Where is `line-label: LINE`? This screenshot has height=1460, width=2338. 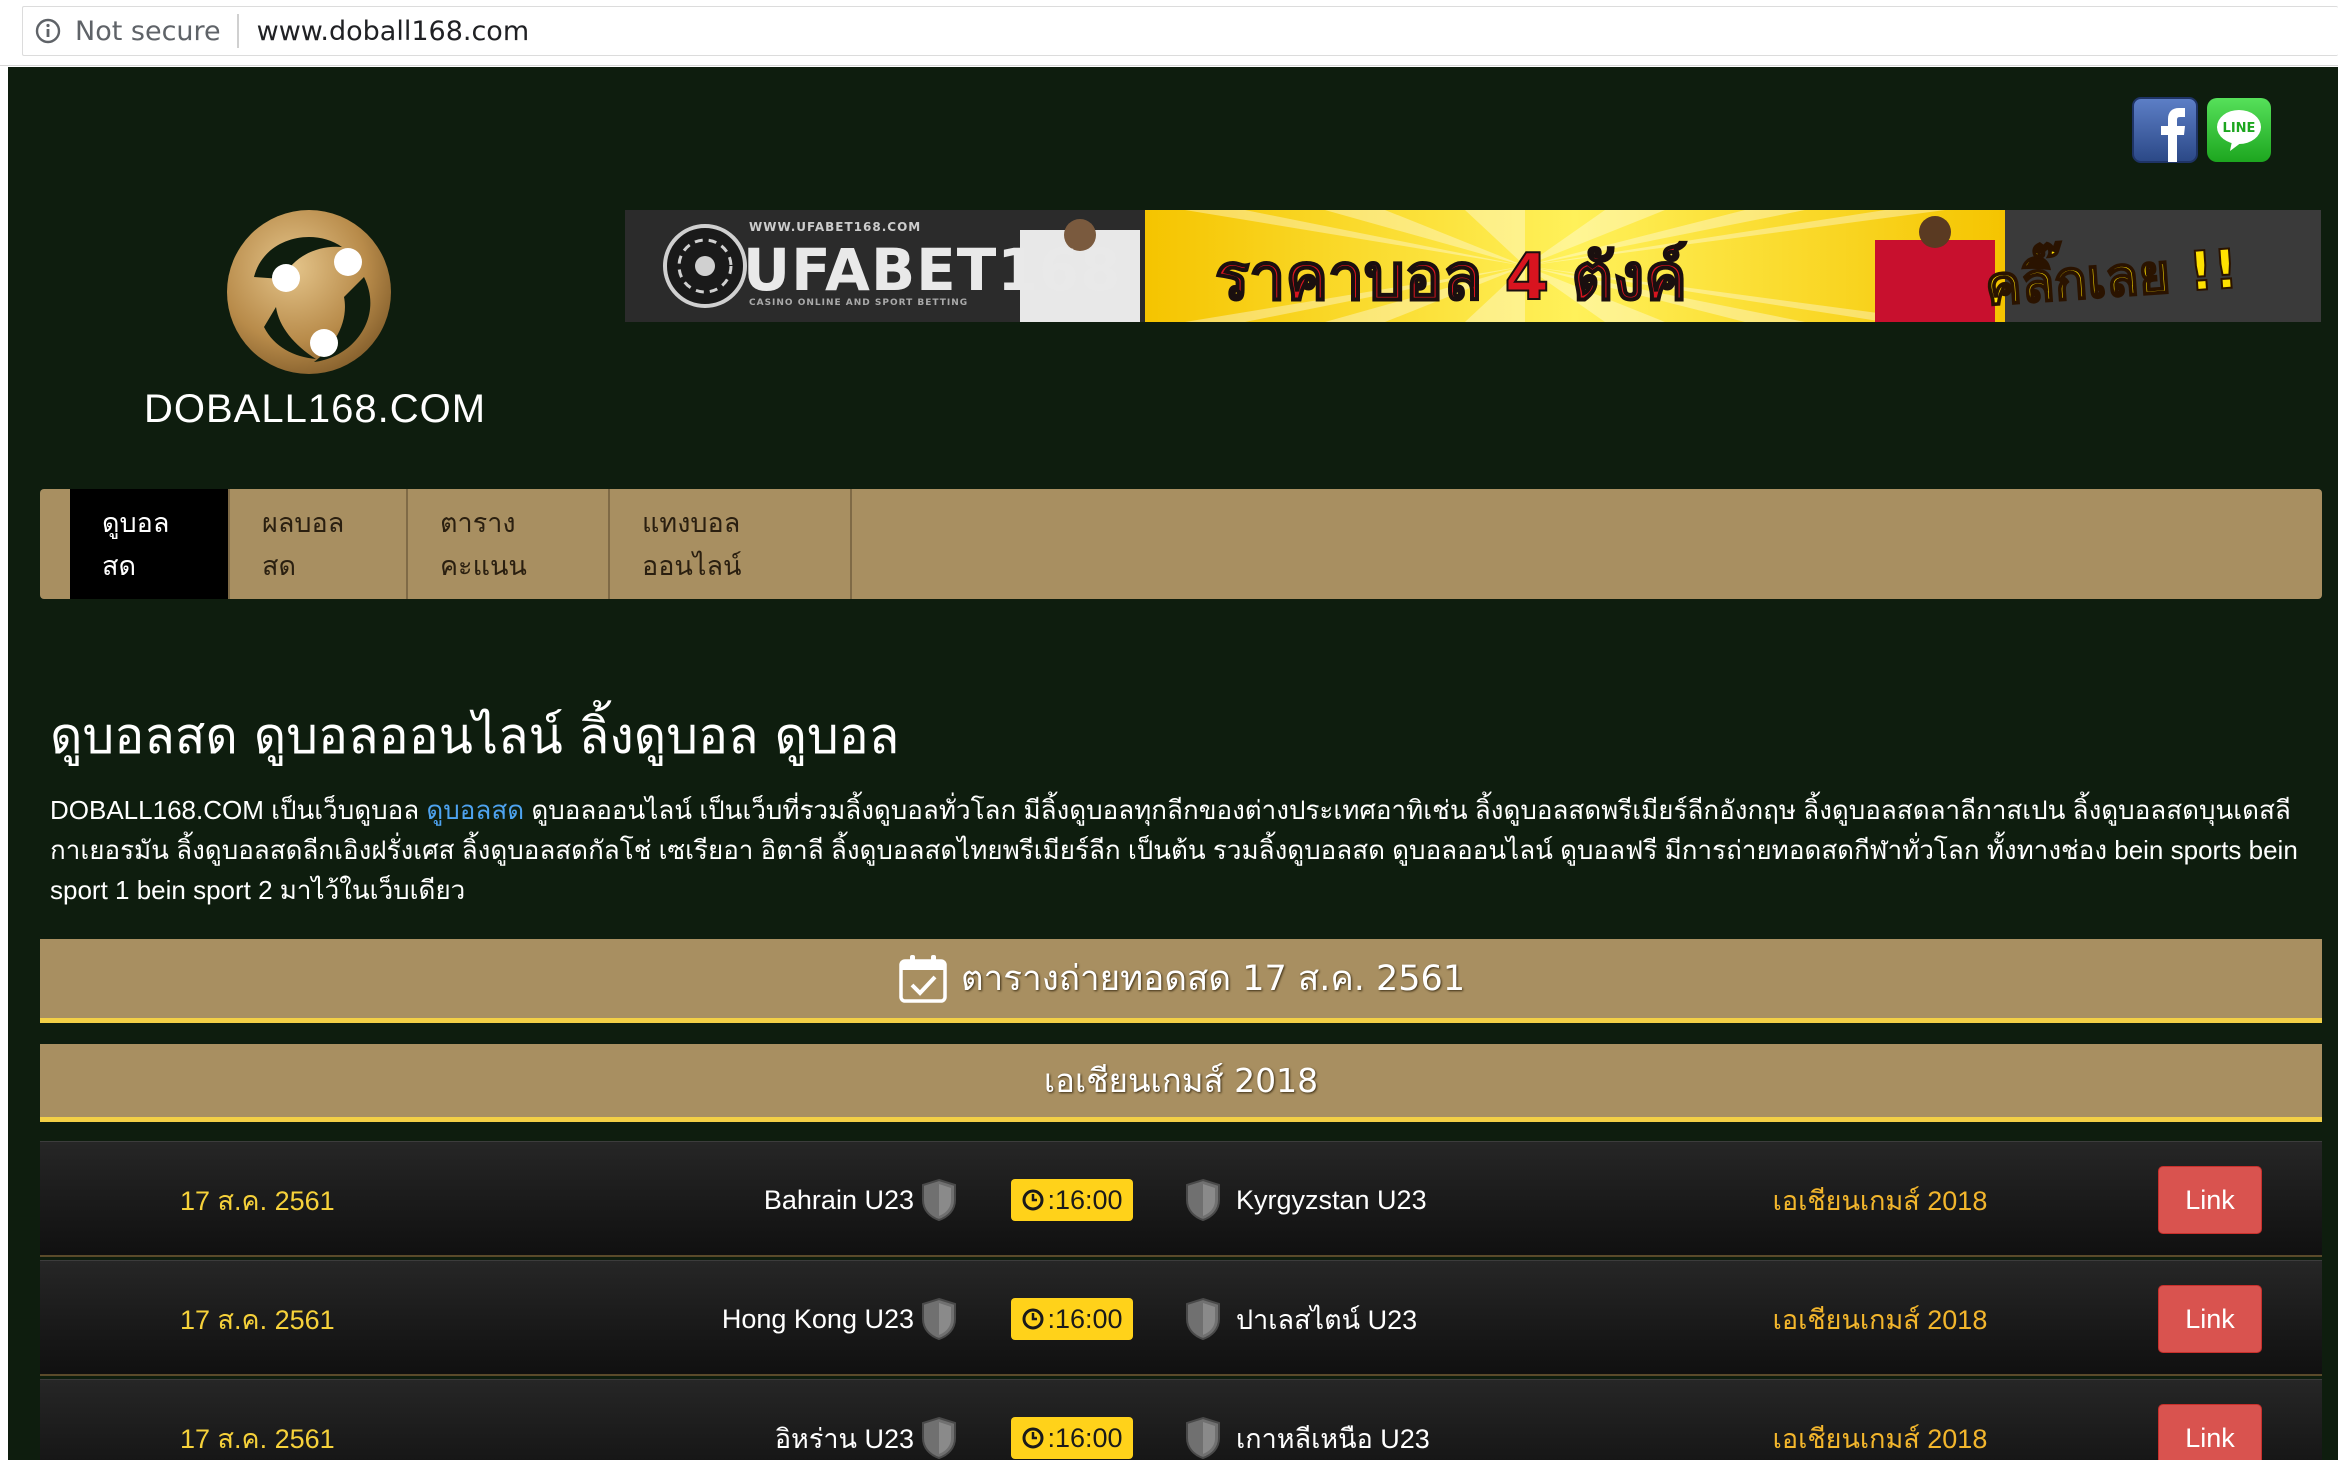
line-label: LINE is located at coordinates (2239, 128).